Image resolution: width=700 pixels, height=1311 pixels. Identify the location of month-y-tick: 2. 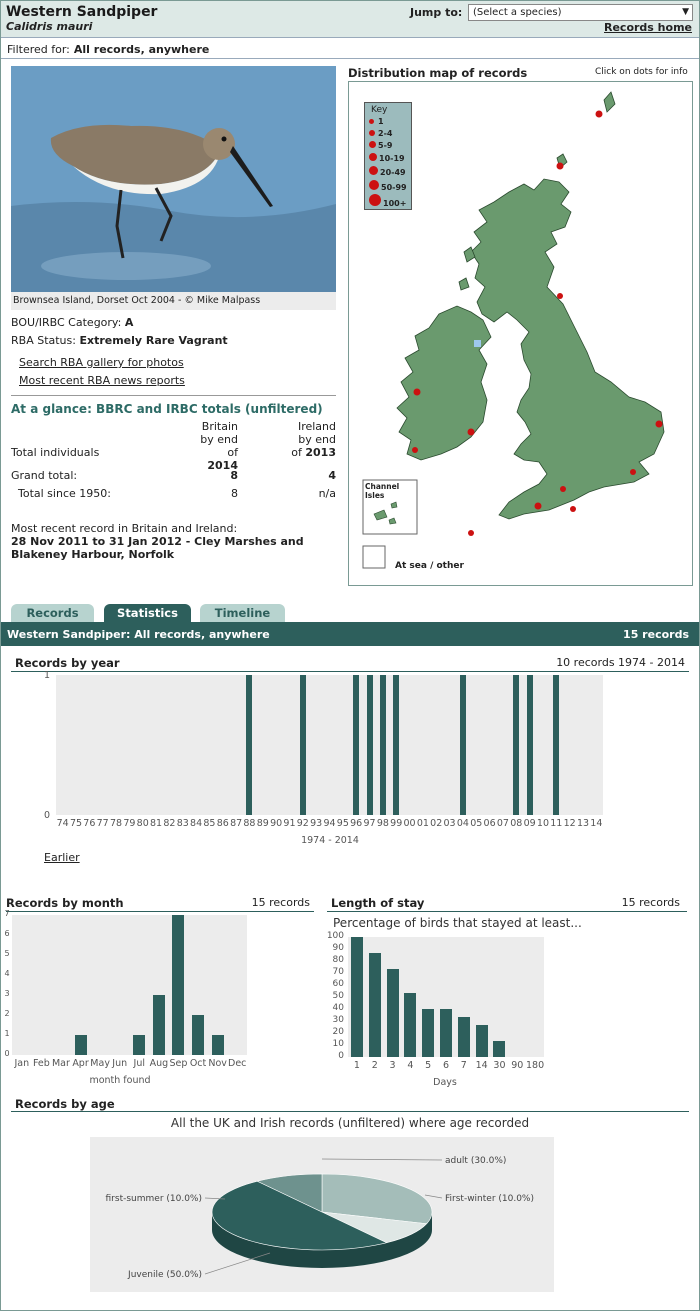
(7, 1013).